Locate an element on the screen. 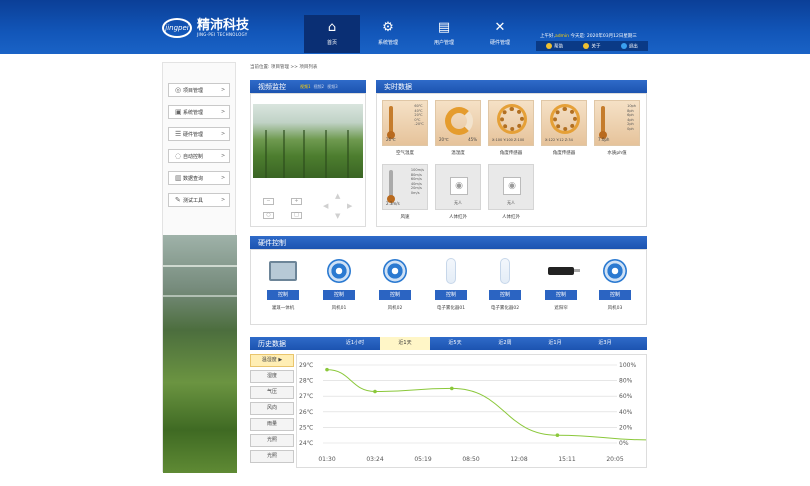 The width and height of the screenshot is (810, 486). video-tab-3: 视频3 is located at coordinates (332, 87).